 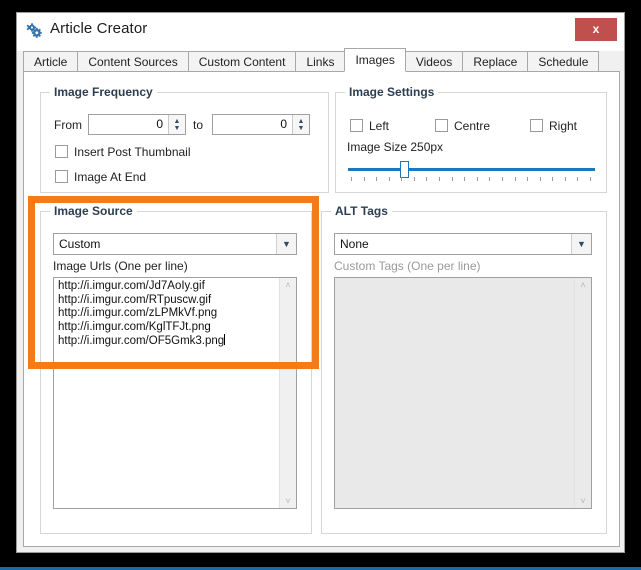 What do you see at coordinates (159, 124) in the screenshot?
I see `frequency-from-value: 0` at bounding box center [159, 124].